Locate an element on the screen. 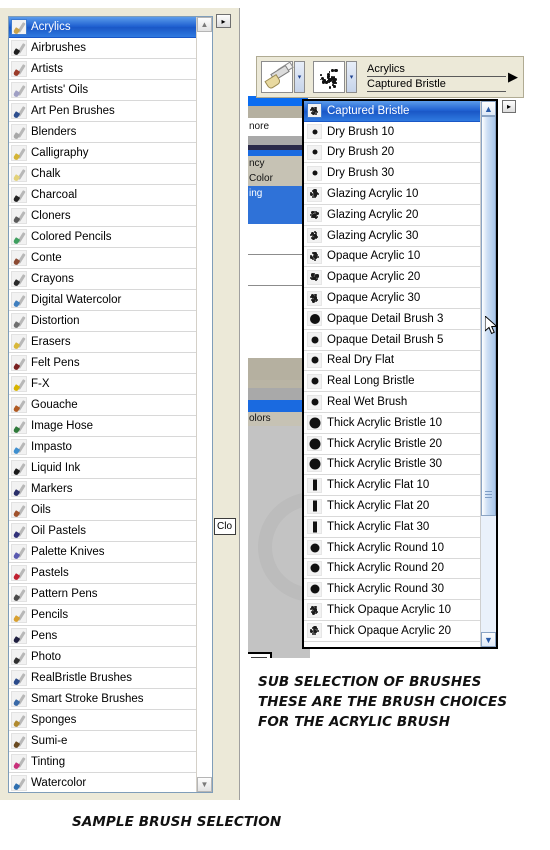 The height and width of the screenshot is (850, 550). category-row: Photo is located at coordinates (103, 657).